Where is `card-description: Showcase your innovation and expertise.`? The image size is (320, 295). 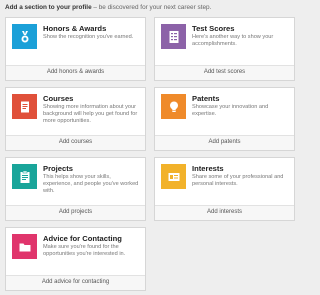
card-description: Showcase your innovation and expertise. is located at coordinates (230, 110).